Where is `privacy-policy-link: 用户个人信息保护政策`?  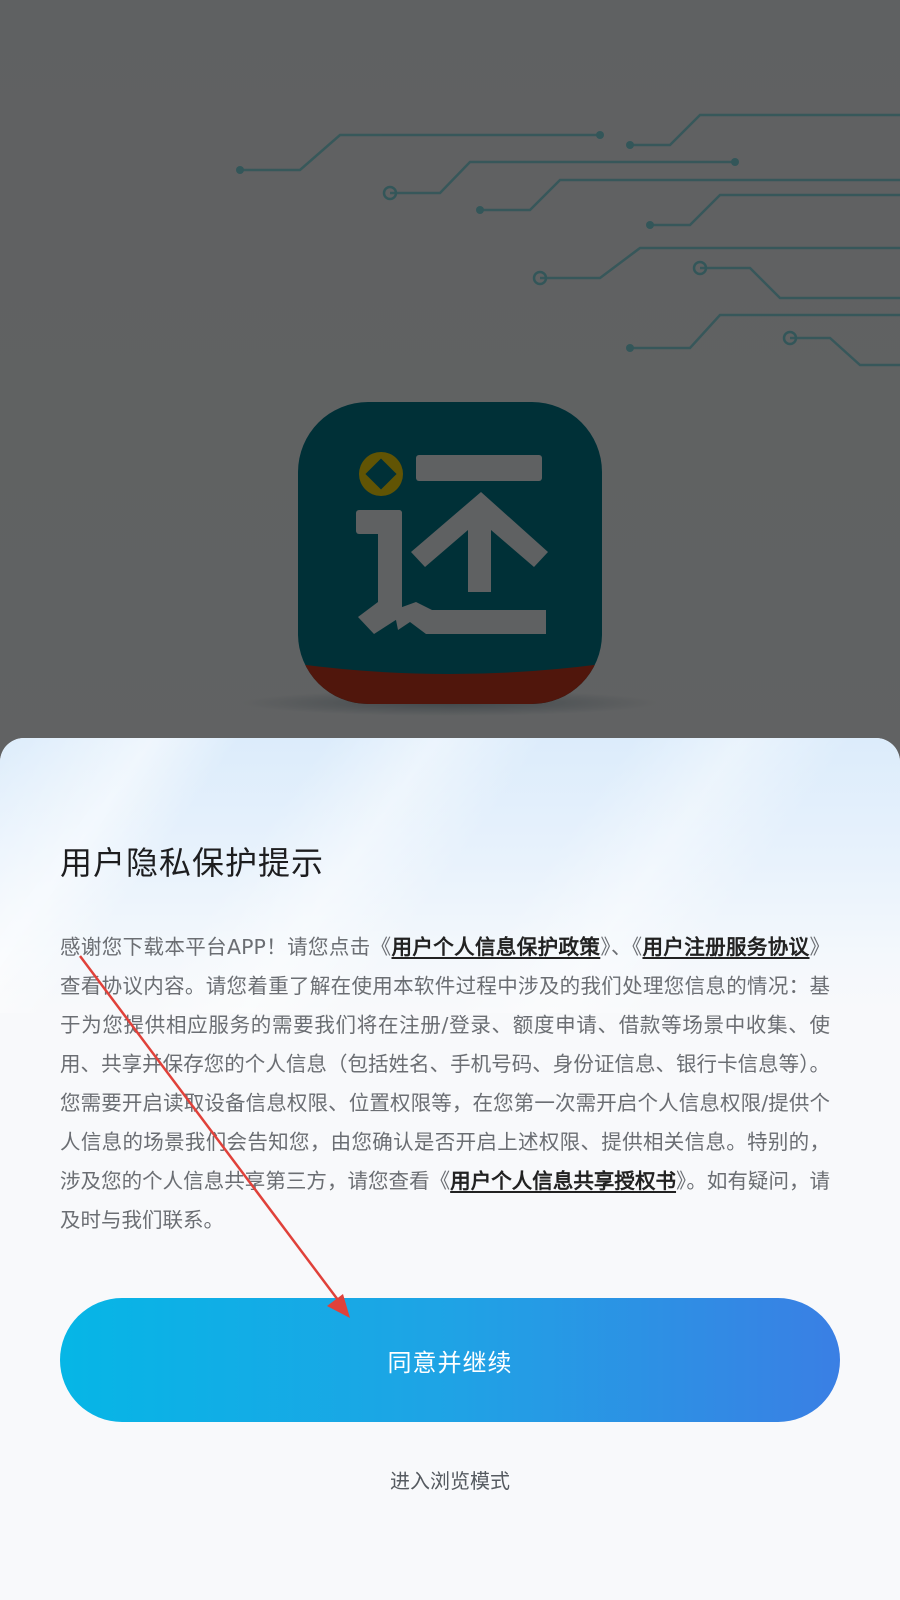
privacy-policy-link: 用户个人信息保护政策 is located at coordinates (495, 947).